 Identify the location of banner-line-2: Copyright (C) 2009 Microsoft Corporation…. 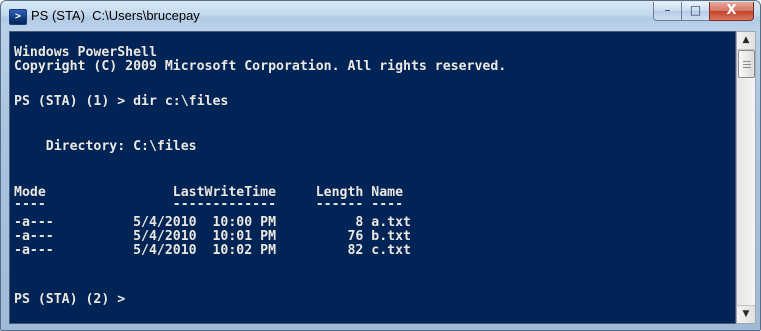
(260, 66).